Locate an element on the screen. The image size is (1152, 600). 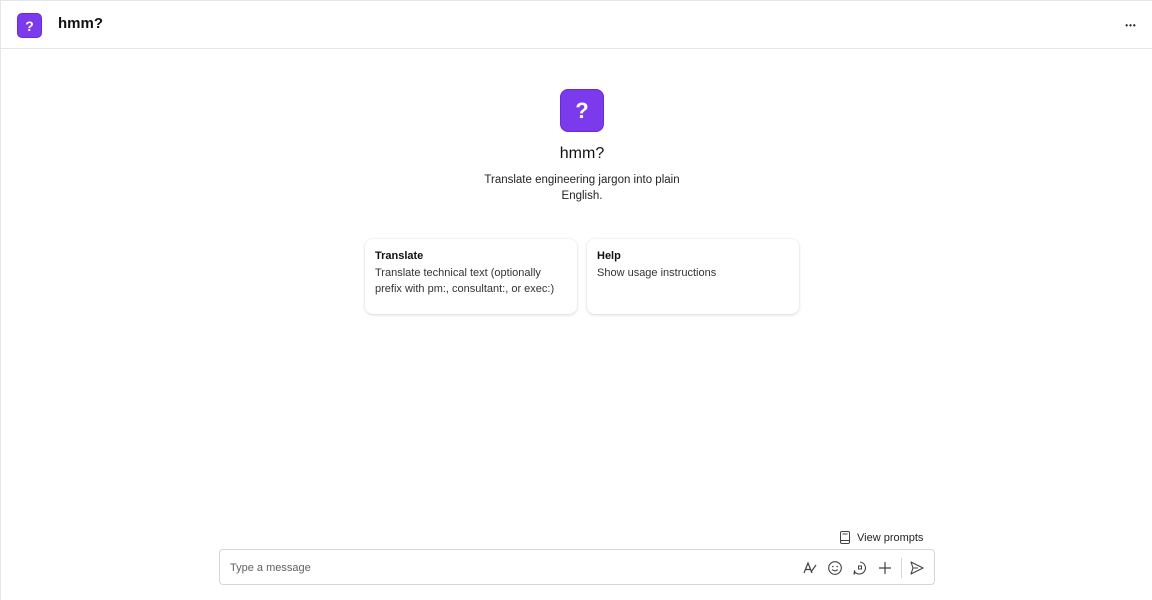
book-icon is located at coordinates (845, 537).